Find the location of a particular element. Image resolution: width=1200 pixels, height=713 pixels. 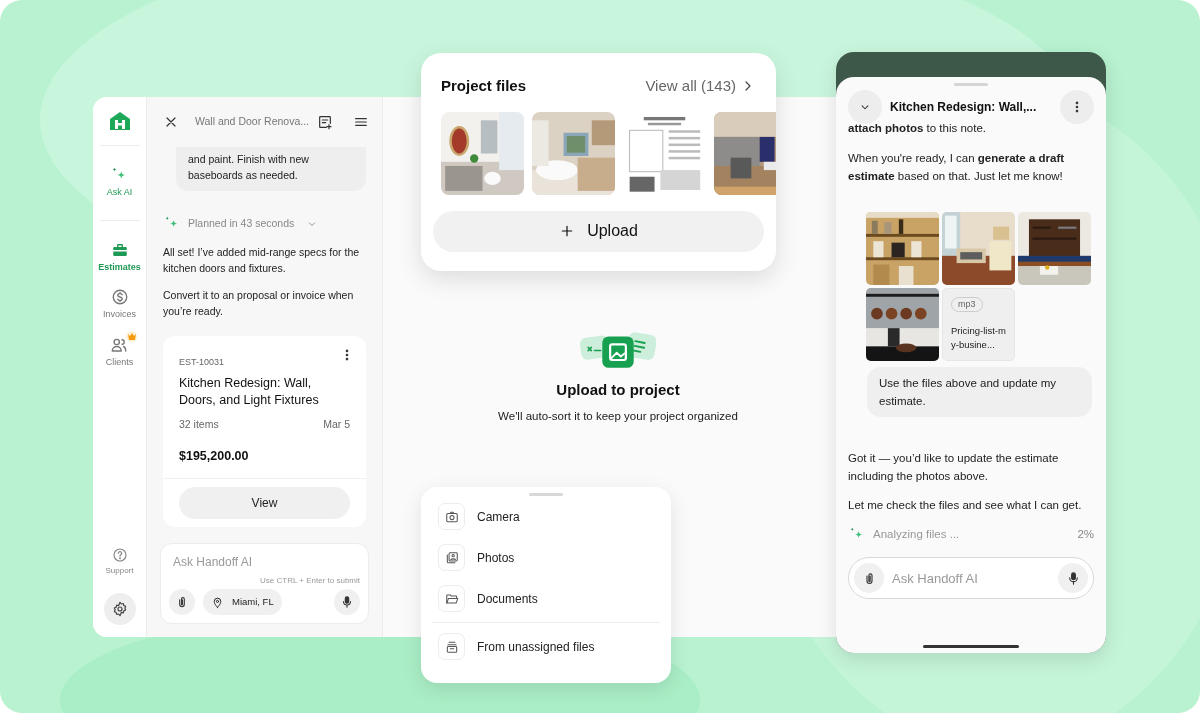

settings-button is located at coordinates (119, 609).